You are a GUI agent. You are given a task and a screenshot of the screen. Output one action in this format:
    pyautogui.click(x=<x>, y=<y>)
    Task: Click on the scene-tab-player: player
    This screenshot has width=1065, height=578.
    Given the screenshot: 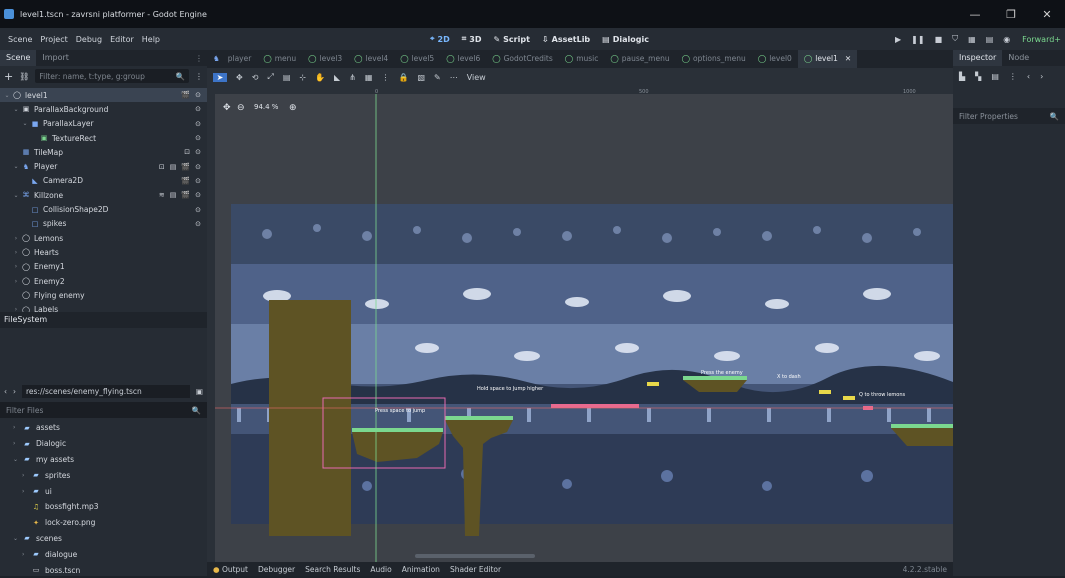 What is the action you would take?
    pyautogui.click(x=240, y=59)
    